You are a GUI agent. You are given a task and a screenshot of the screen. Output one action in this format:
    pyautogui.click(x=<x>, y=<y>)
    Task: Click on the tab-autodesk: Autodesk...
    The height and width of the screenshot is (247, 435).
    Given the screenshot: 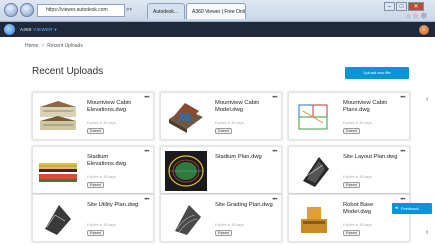 What is the action you would take?
    pyautogui.click(x=166, y=11)
    